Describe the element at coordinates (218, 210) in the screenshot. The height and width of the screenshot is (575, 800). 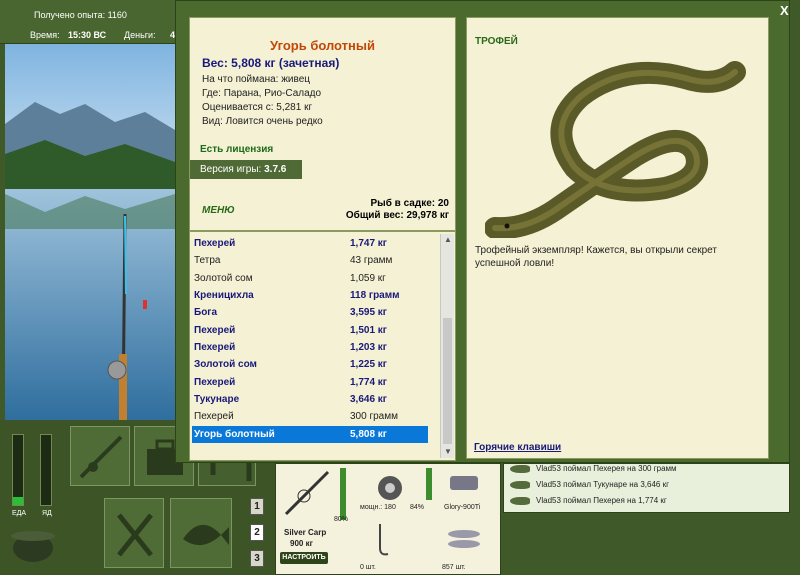
I see `menu-link: МЕНЮ` at that location.